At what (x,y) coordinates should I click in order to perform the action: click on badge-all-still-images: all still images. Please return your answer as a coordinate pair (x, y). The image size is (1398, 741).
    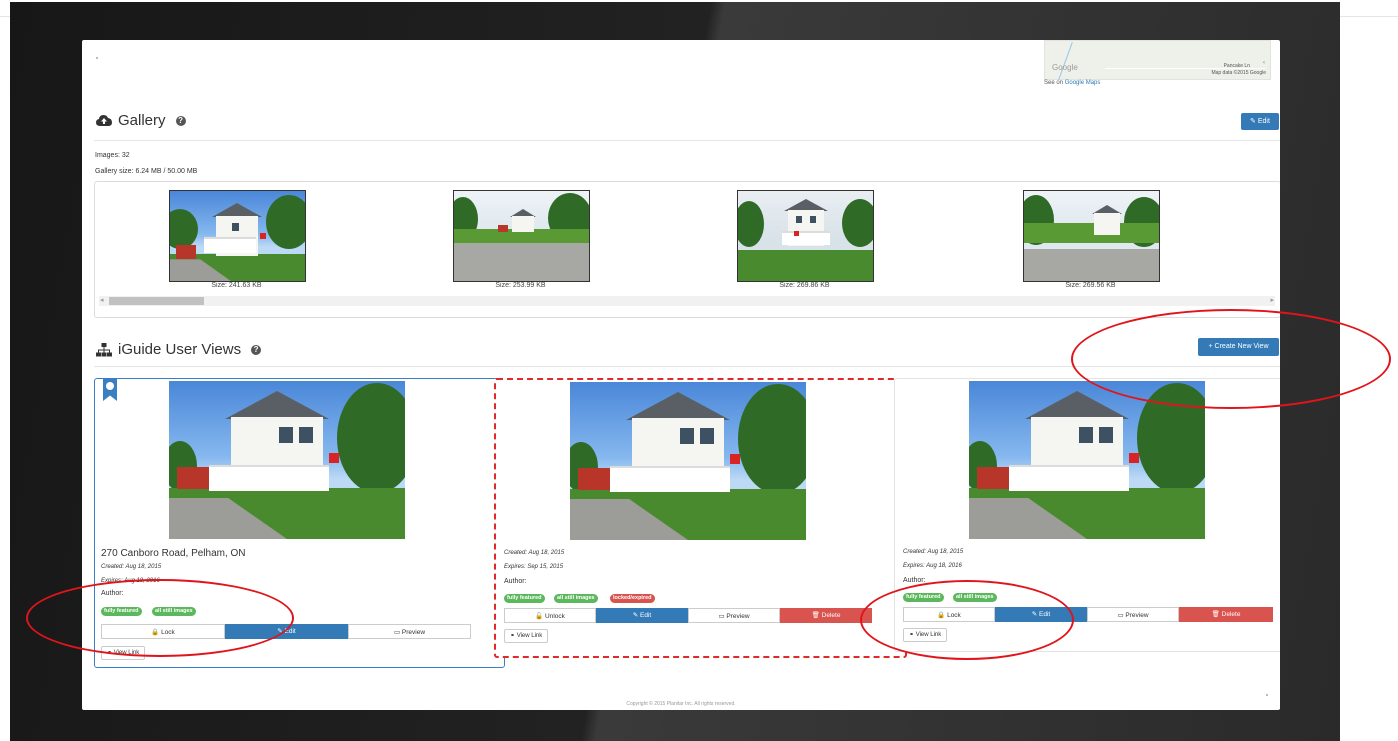
    Looking at the image, I should click on (576, 598).